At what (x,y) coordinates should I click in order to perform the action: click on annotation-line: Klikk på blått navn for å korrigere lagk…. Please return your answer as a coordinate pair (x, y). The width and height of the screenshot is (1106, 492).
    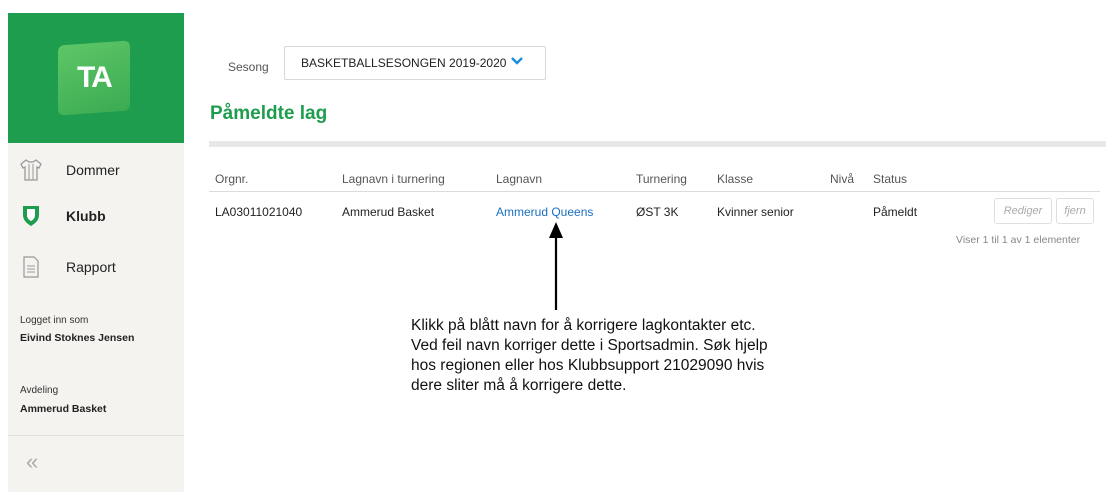
    Looking at the image, I should click on (583, 325).